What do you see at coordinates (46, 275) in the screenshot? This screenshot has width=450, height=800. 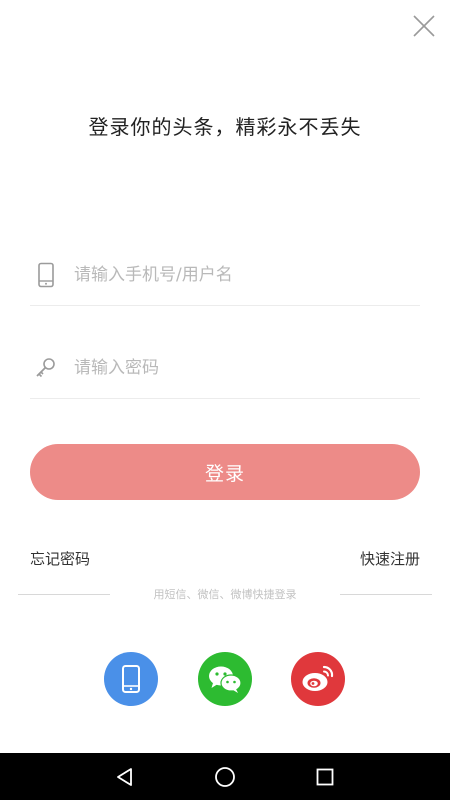 I see `mobile-phone-icon` at bounding box center [46, 275].